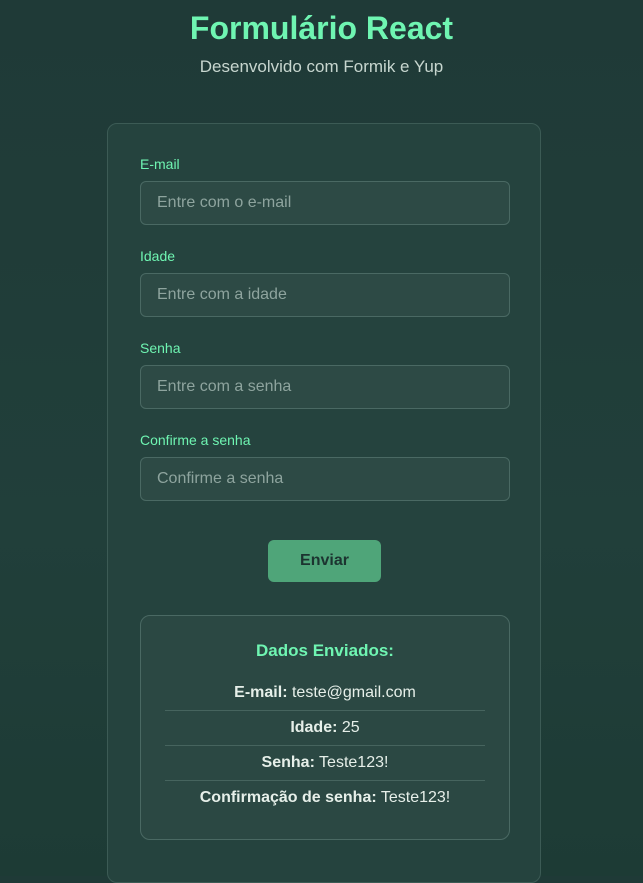 This screenshot has height=883, width=643. I want to click on age-input, so click(325, 295).